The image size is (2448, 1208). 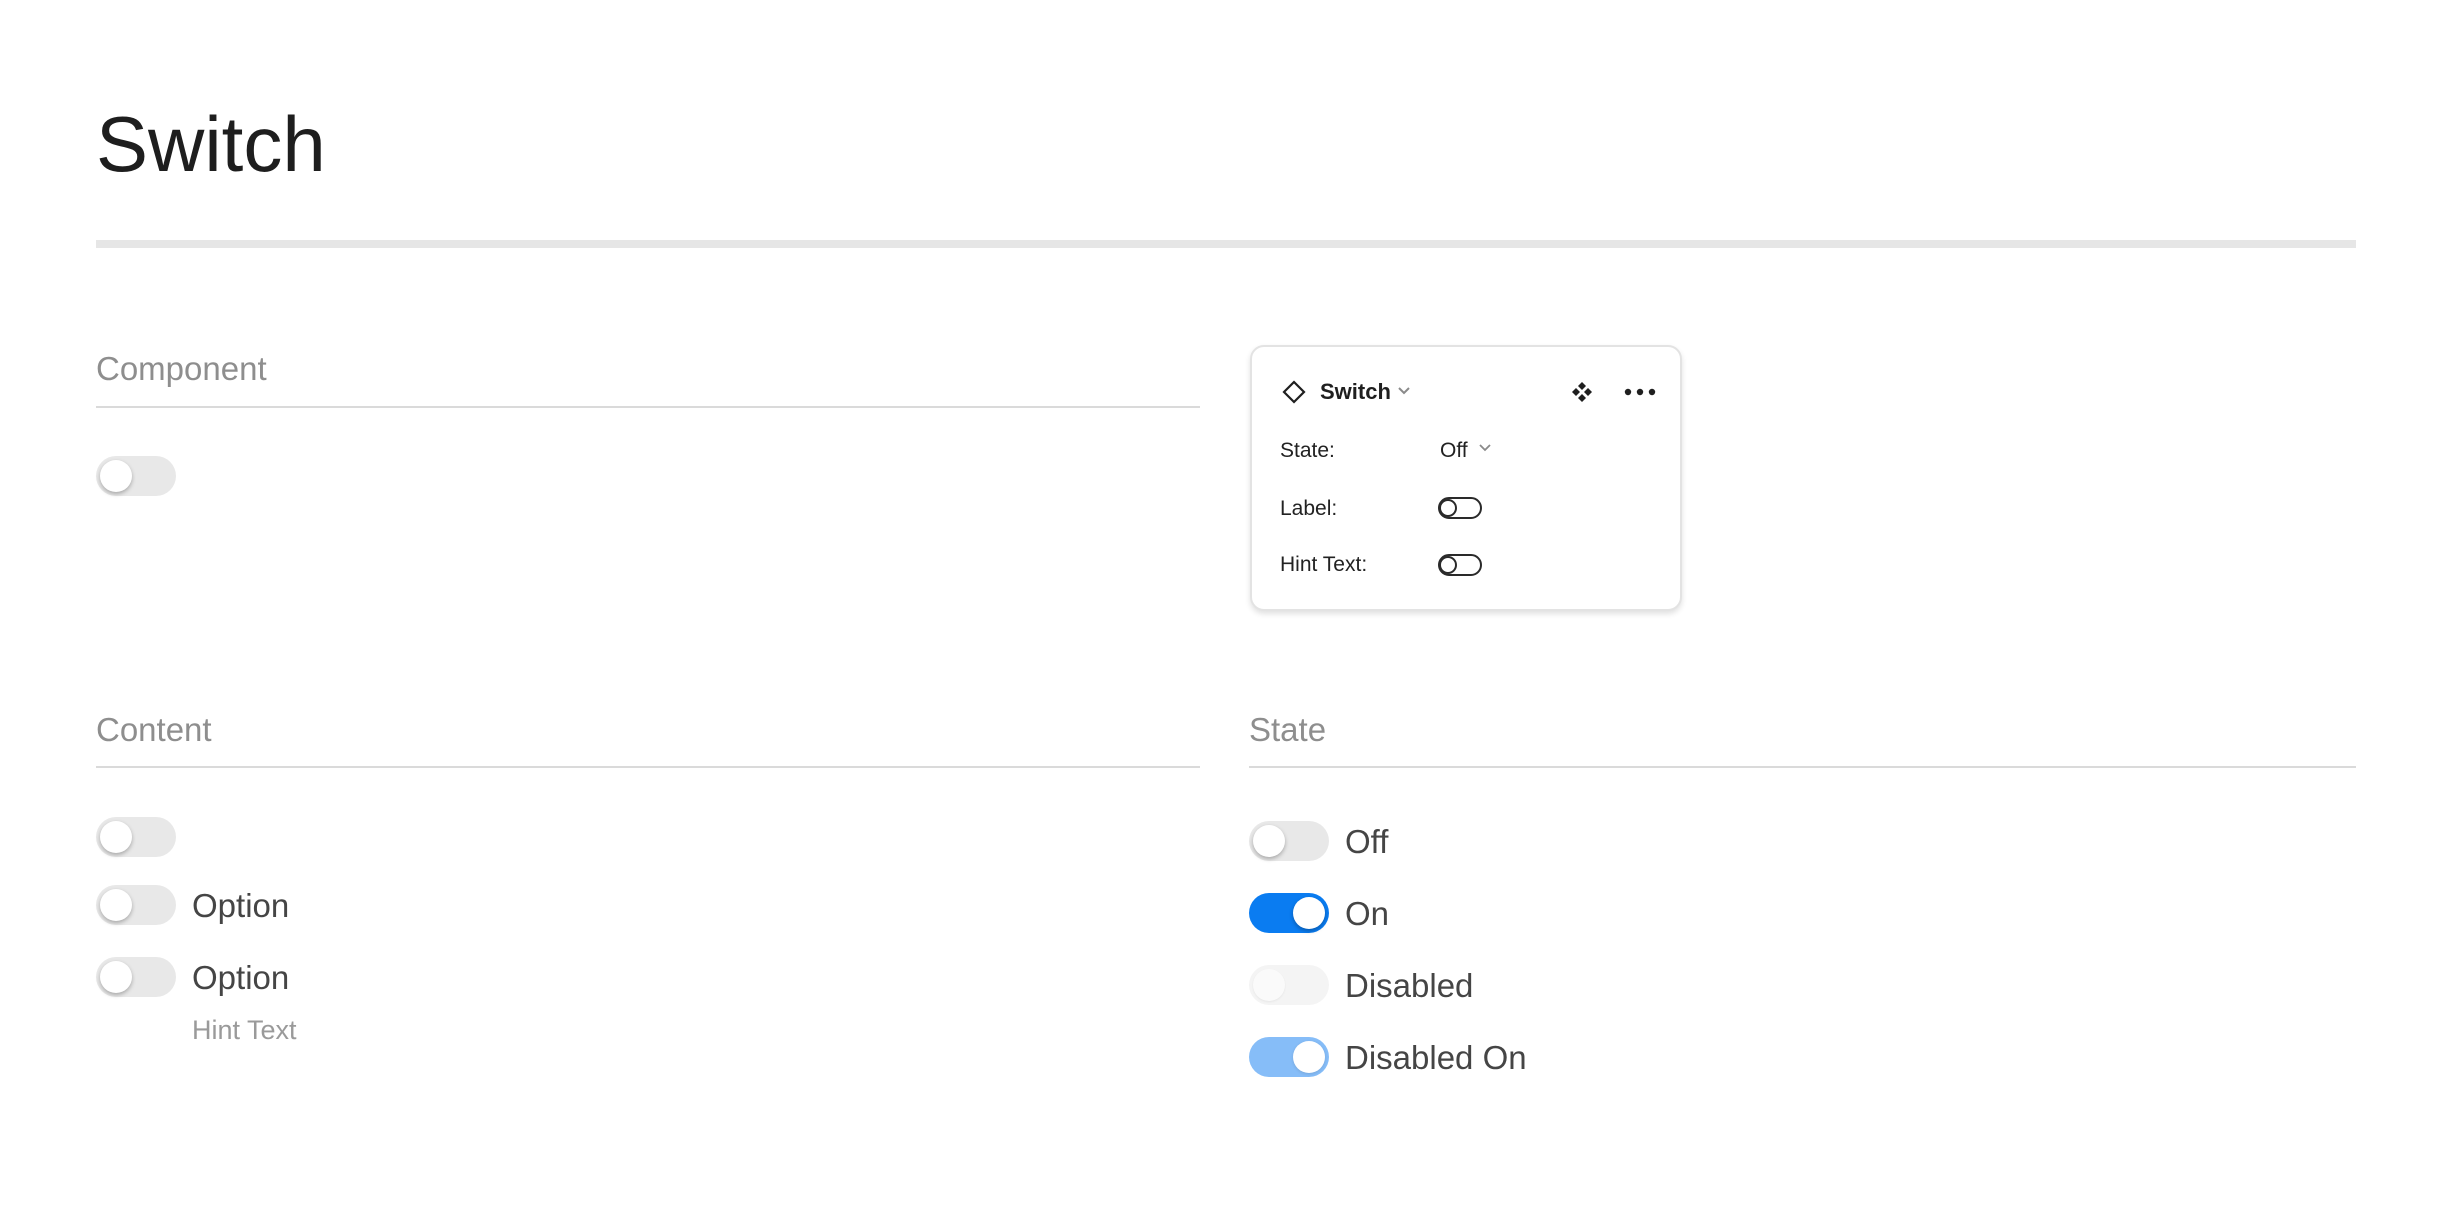 I want to click on prop-state-value: Off, so click(x=1454, y=451).